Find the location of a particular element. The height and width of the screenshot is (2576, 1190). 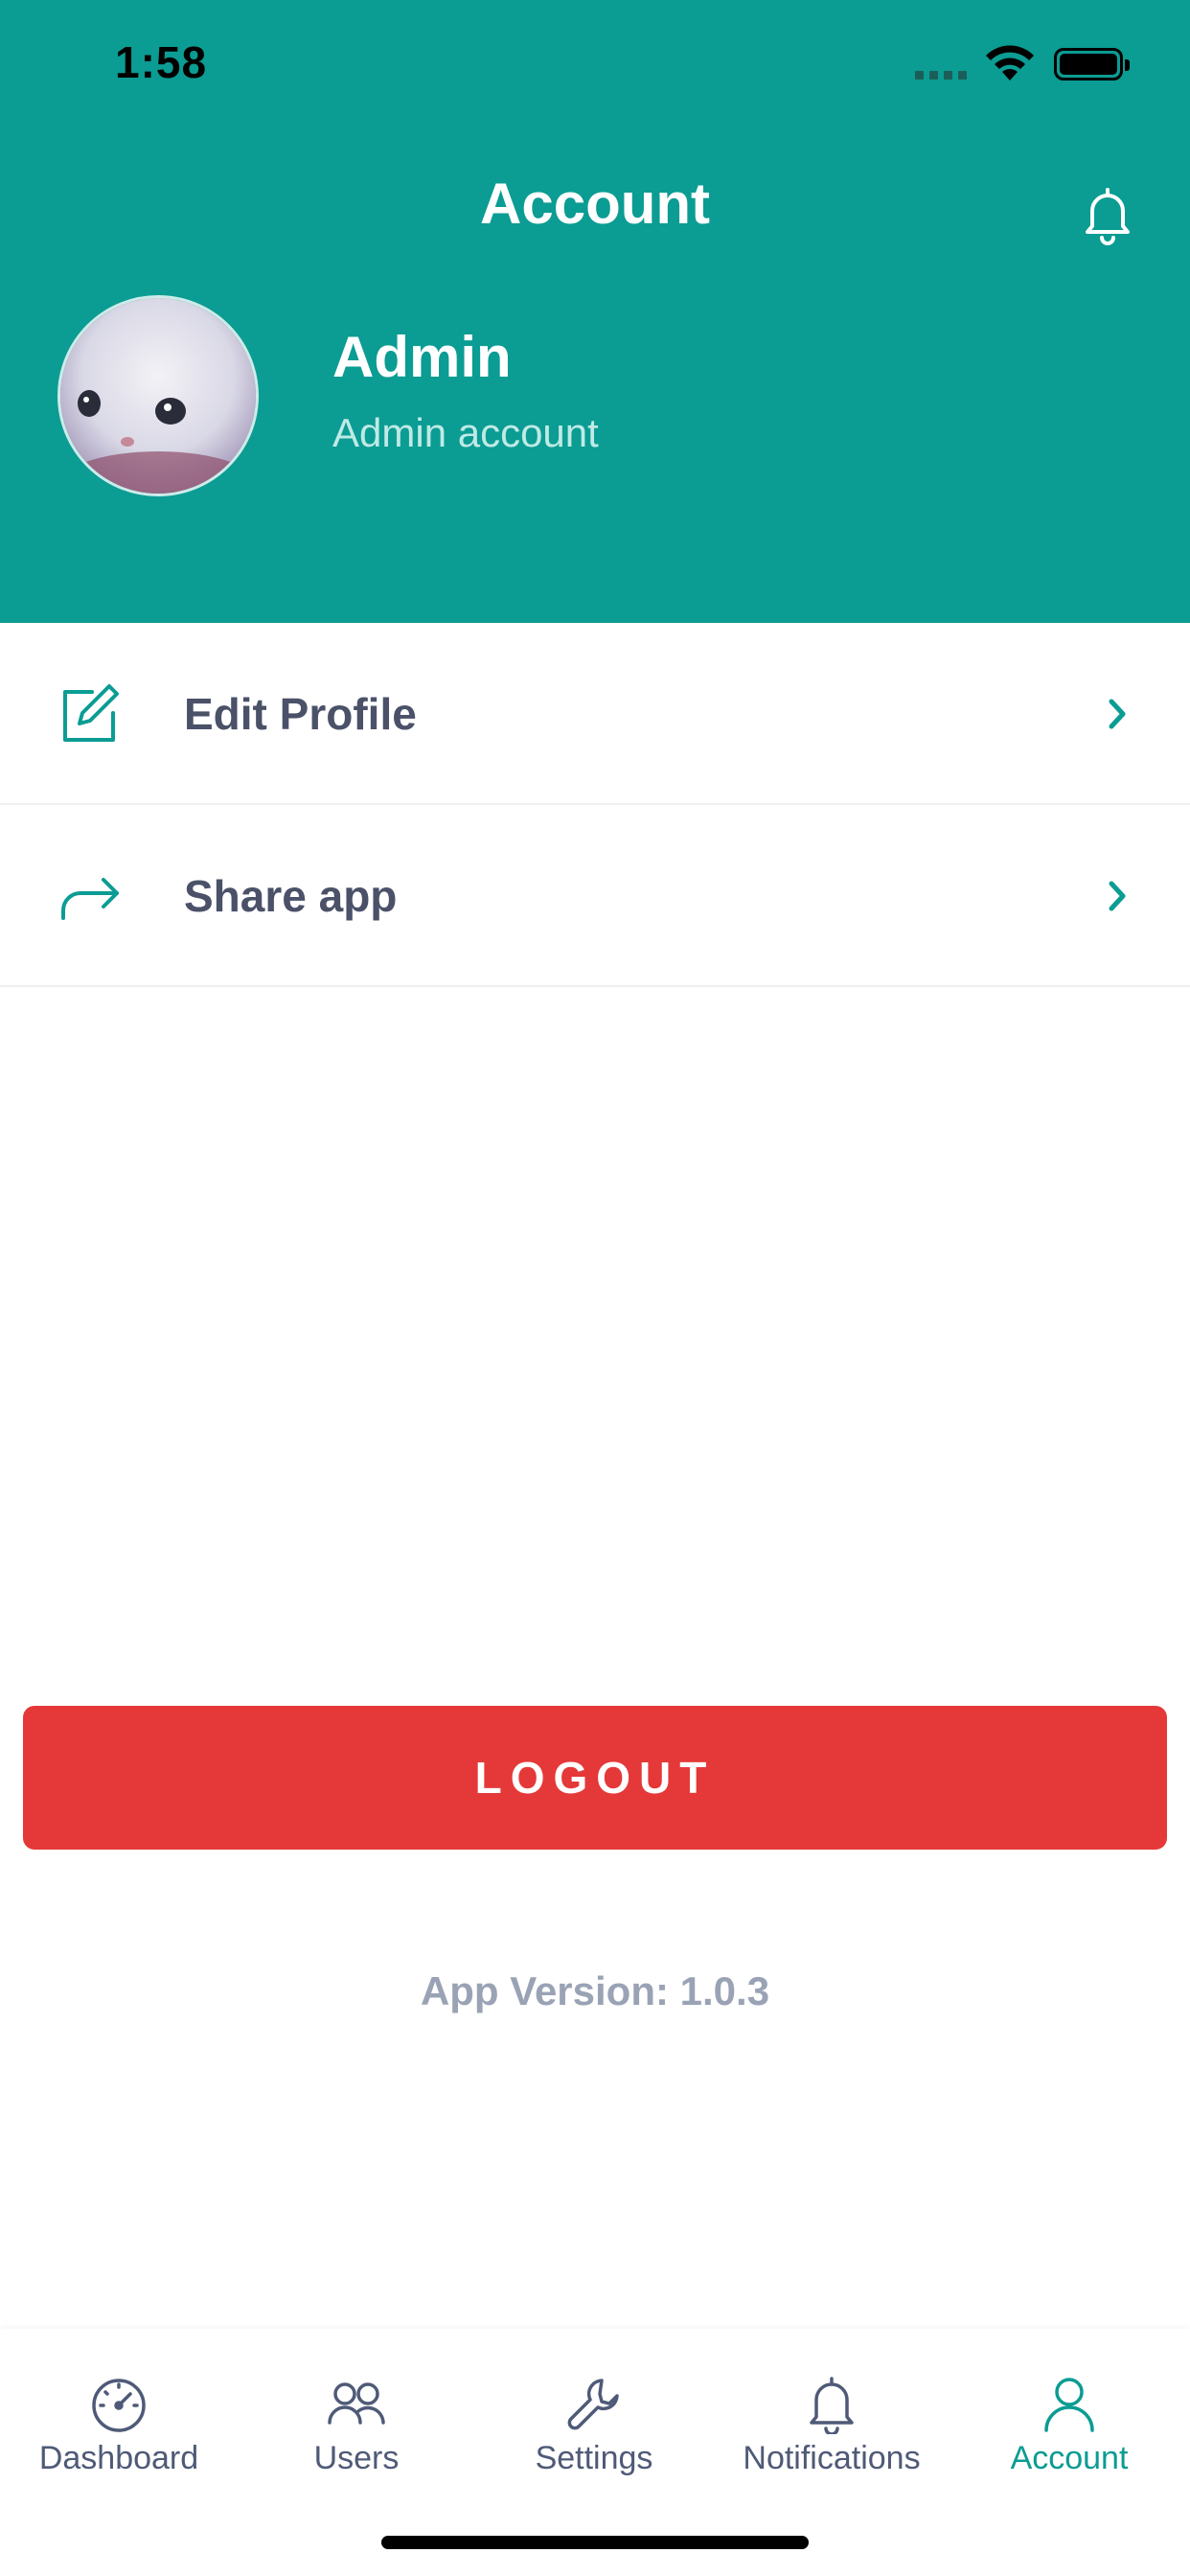

tab-label: Account is located at coordinates (1070, 2458).